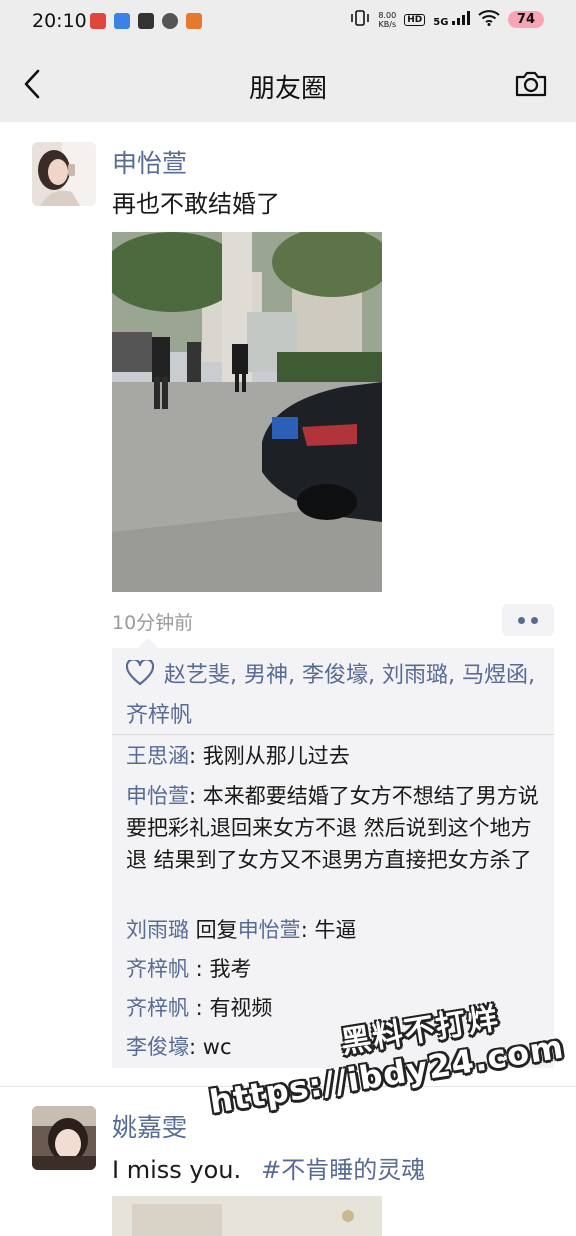 Image resolution: width=576 pixels, height=1236 pixels. What do you see at coordinates (343, 1170) in the screenshot?
I see `post-hashtag: #不肯睡的灵魂` at bounding box center [343, 1170].